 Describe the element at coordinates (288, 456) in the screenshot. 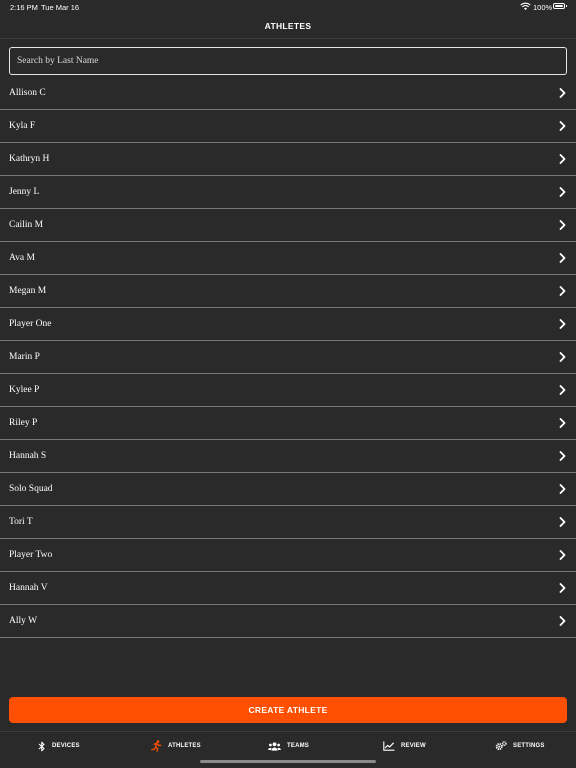

I see `athlete-row: Hannah S` at that location.